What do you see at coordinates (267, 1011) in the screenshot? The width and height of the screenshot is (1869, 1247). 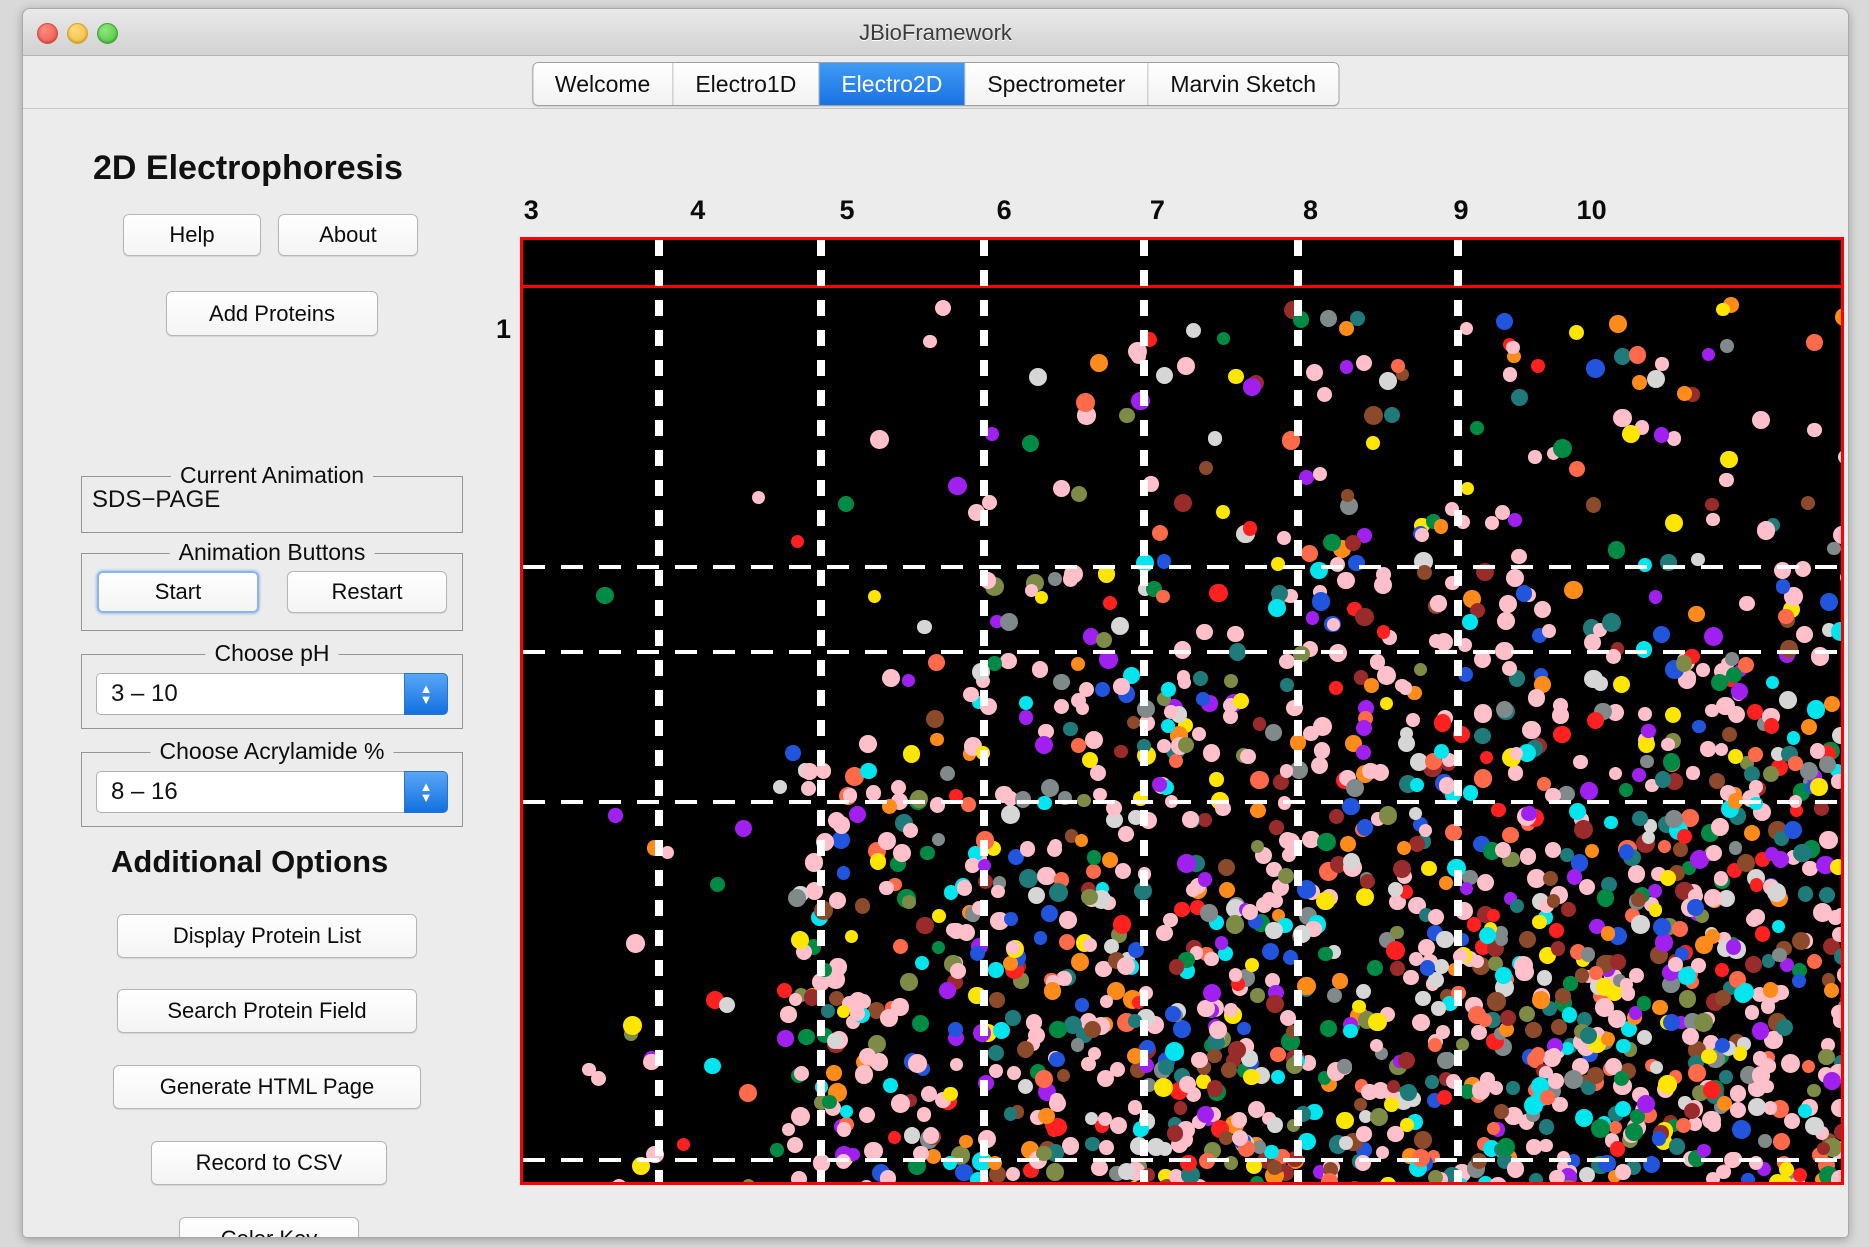 I see `search-protein-field-button: Search Protein Field` at bounding box center [267, 1011].